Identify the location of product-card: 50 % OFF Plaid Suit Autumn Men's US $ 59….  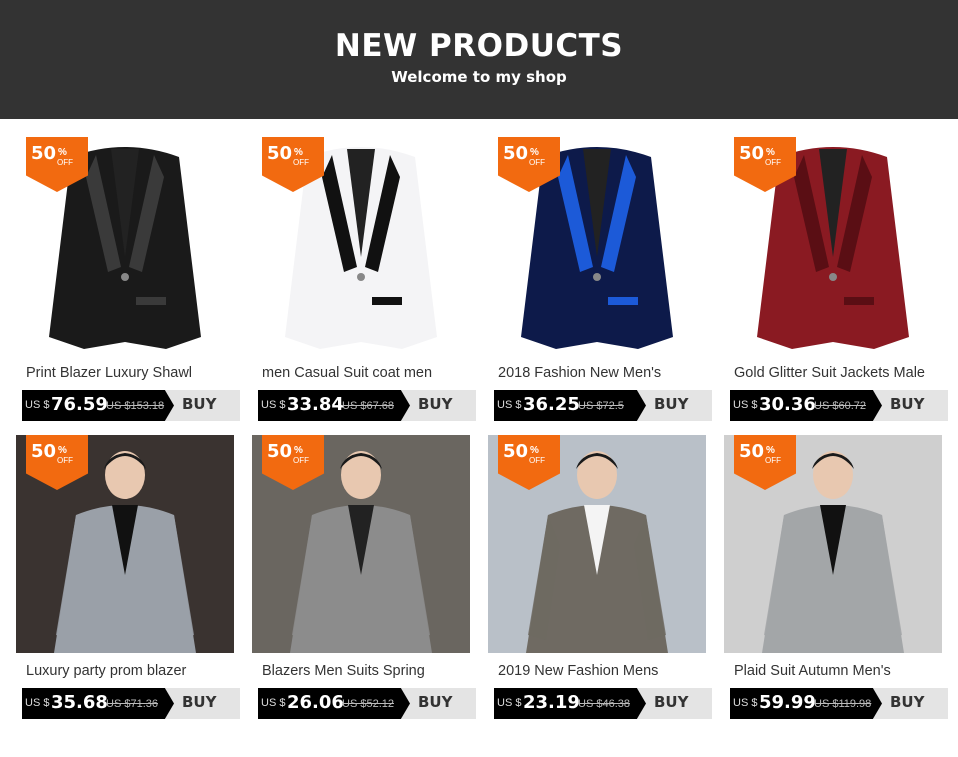
(836, 580).